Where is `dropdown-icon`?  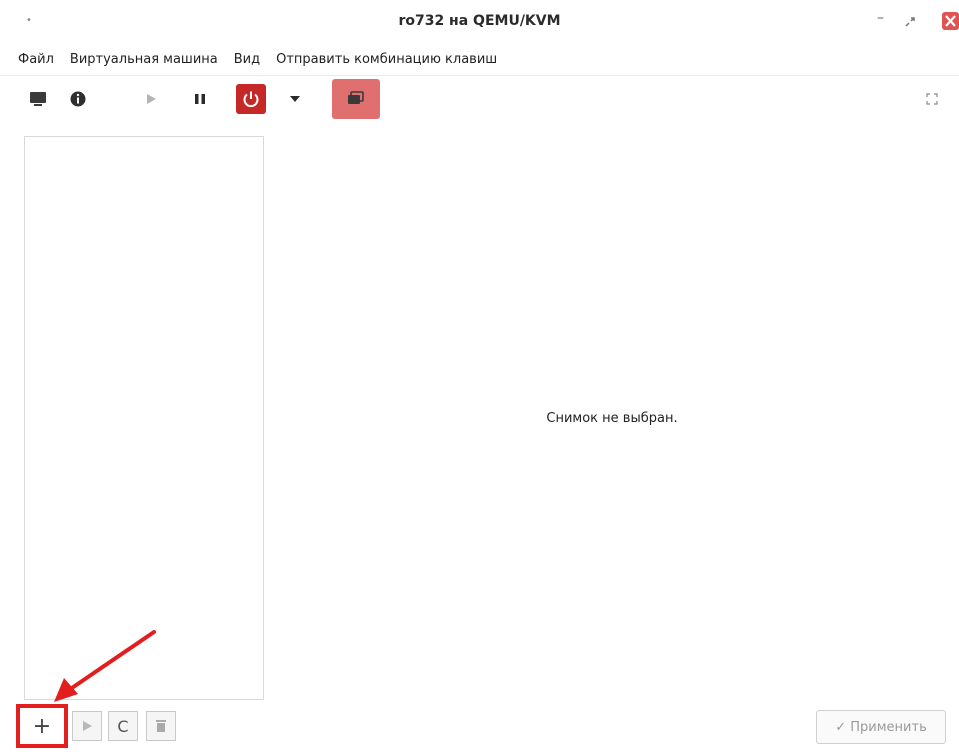
dropdown-icon is located at coordinates (295, 99).